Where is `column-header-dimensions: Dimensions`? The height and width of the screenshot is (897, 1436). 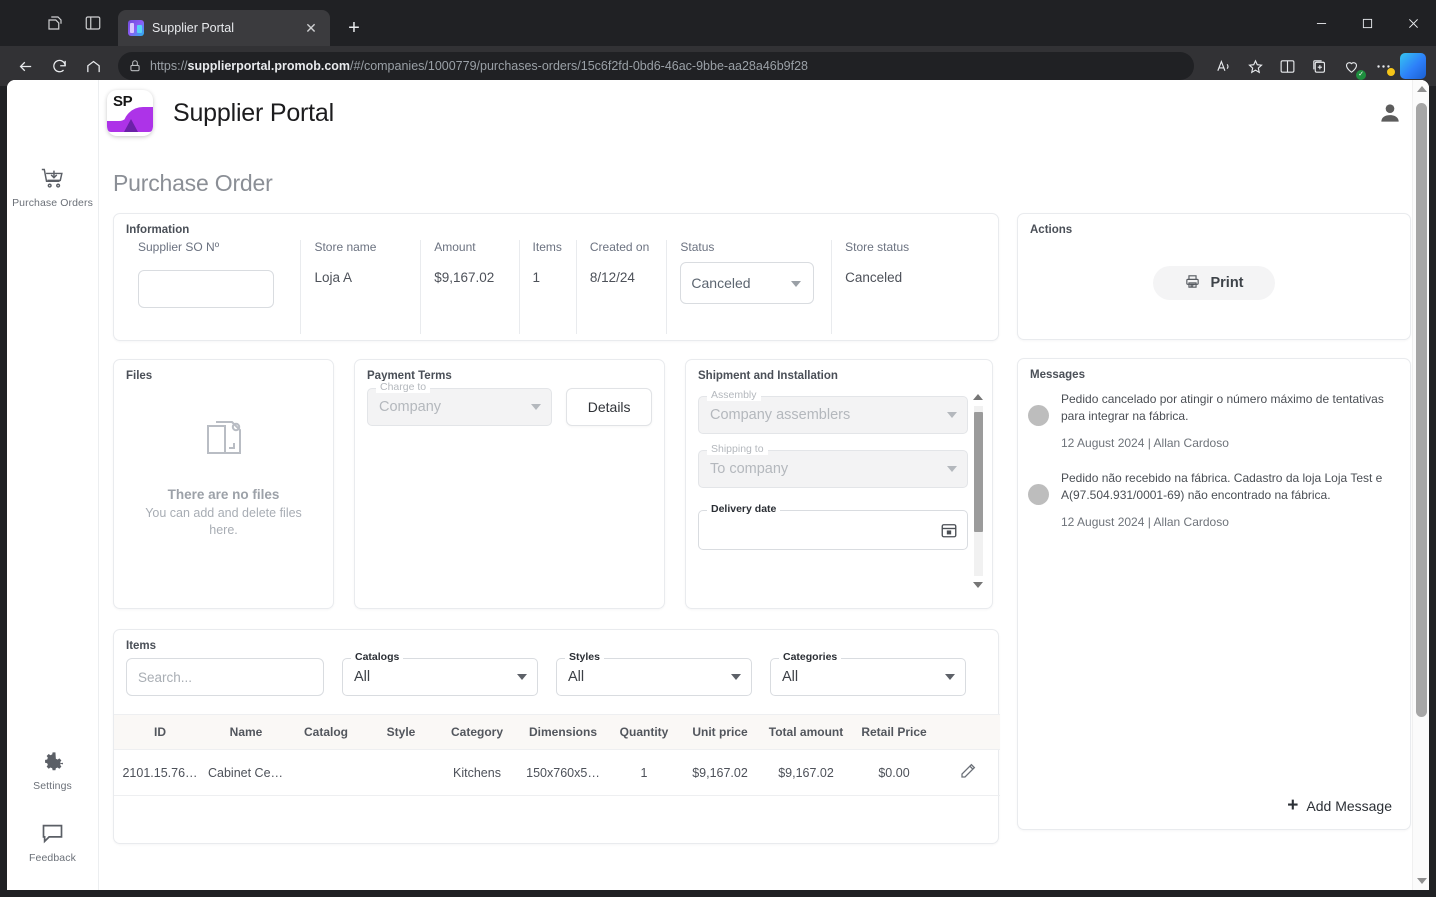 column-header-dimensions: Dimensions is located at coordinates (563, 732).